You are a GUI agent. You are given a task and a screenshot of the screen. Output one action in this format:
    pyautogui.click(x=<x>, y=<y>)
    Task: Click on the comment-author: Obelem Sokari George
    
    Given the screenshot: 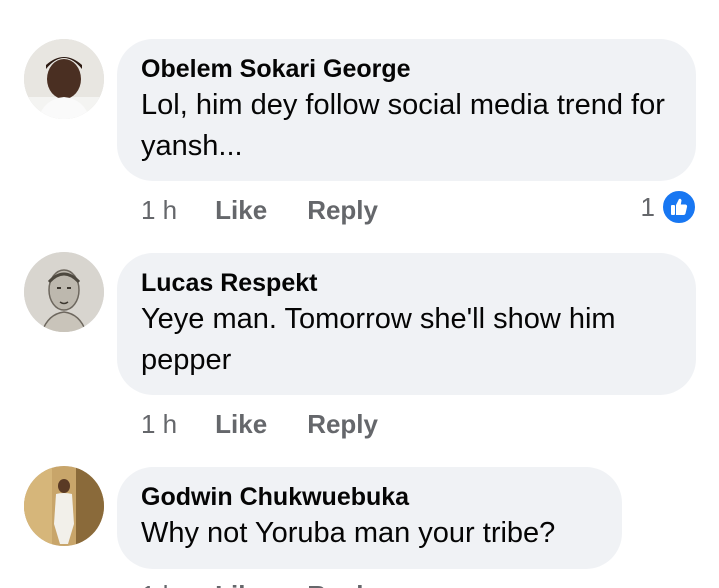 What is the action you would take?
    pyautogui.click(x=406, y=69)
    